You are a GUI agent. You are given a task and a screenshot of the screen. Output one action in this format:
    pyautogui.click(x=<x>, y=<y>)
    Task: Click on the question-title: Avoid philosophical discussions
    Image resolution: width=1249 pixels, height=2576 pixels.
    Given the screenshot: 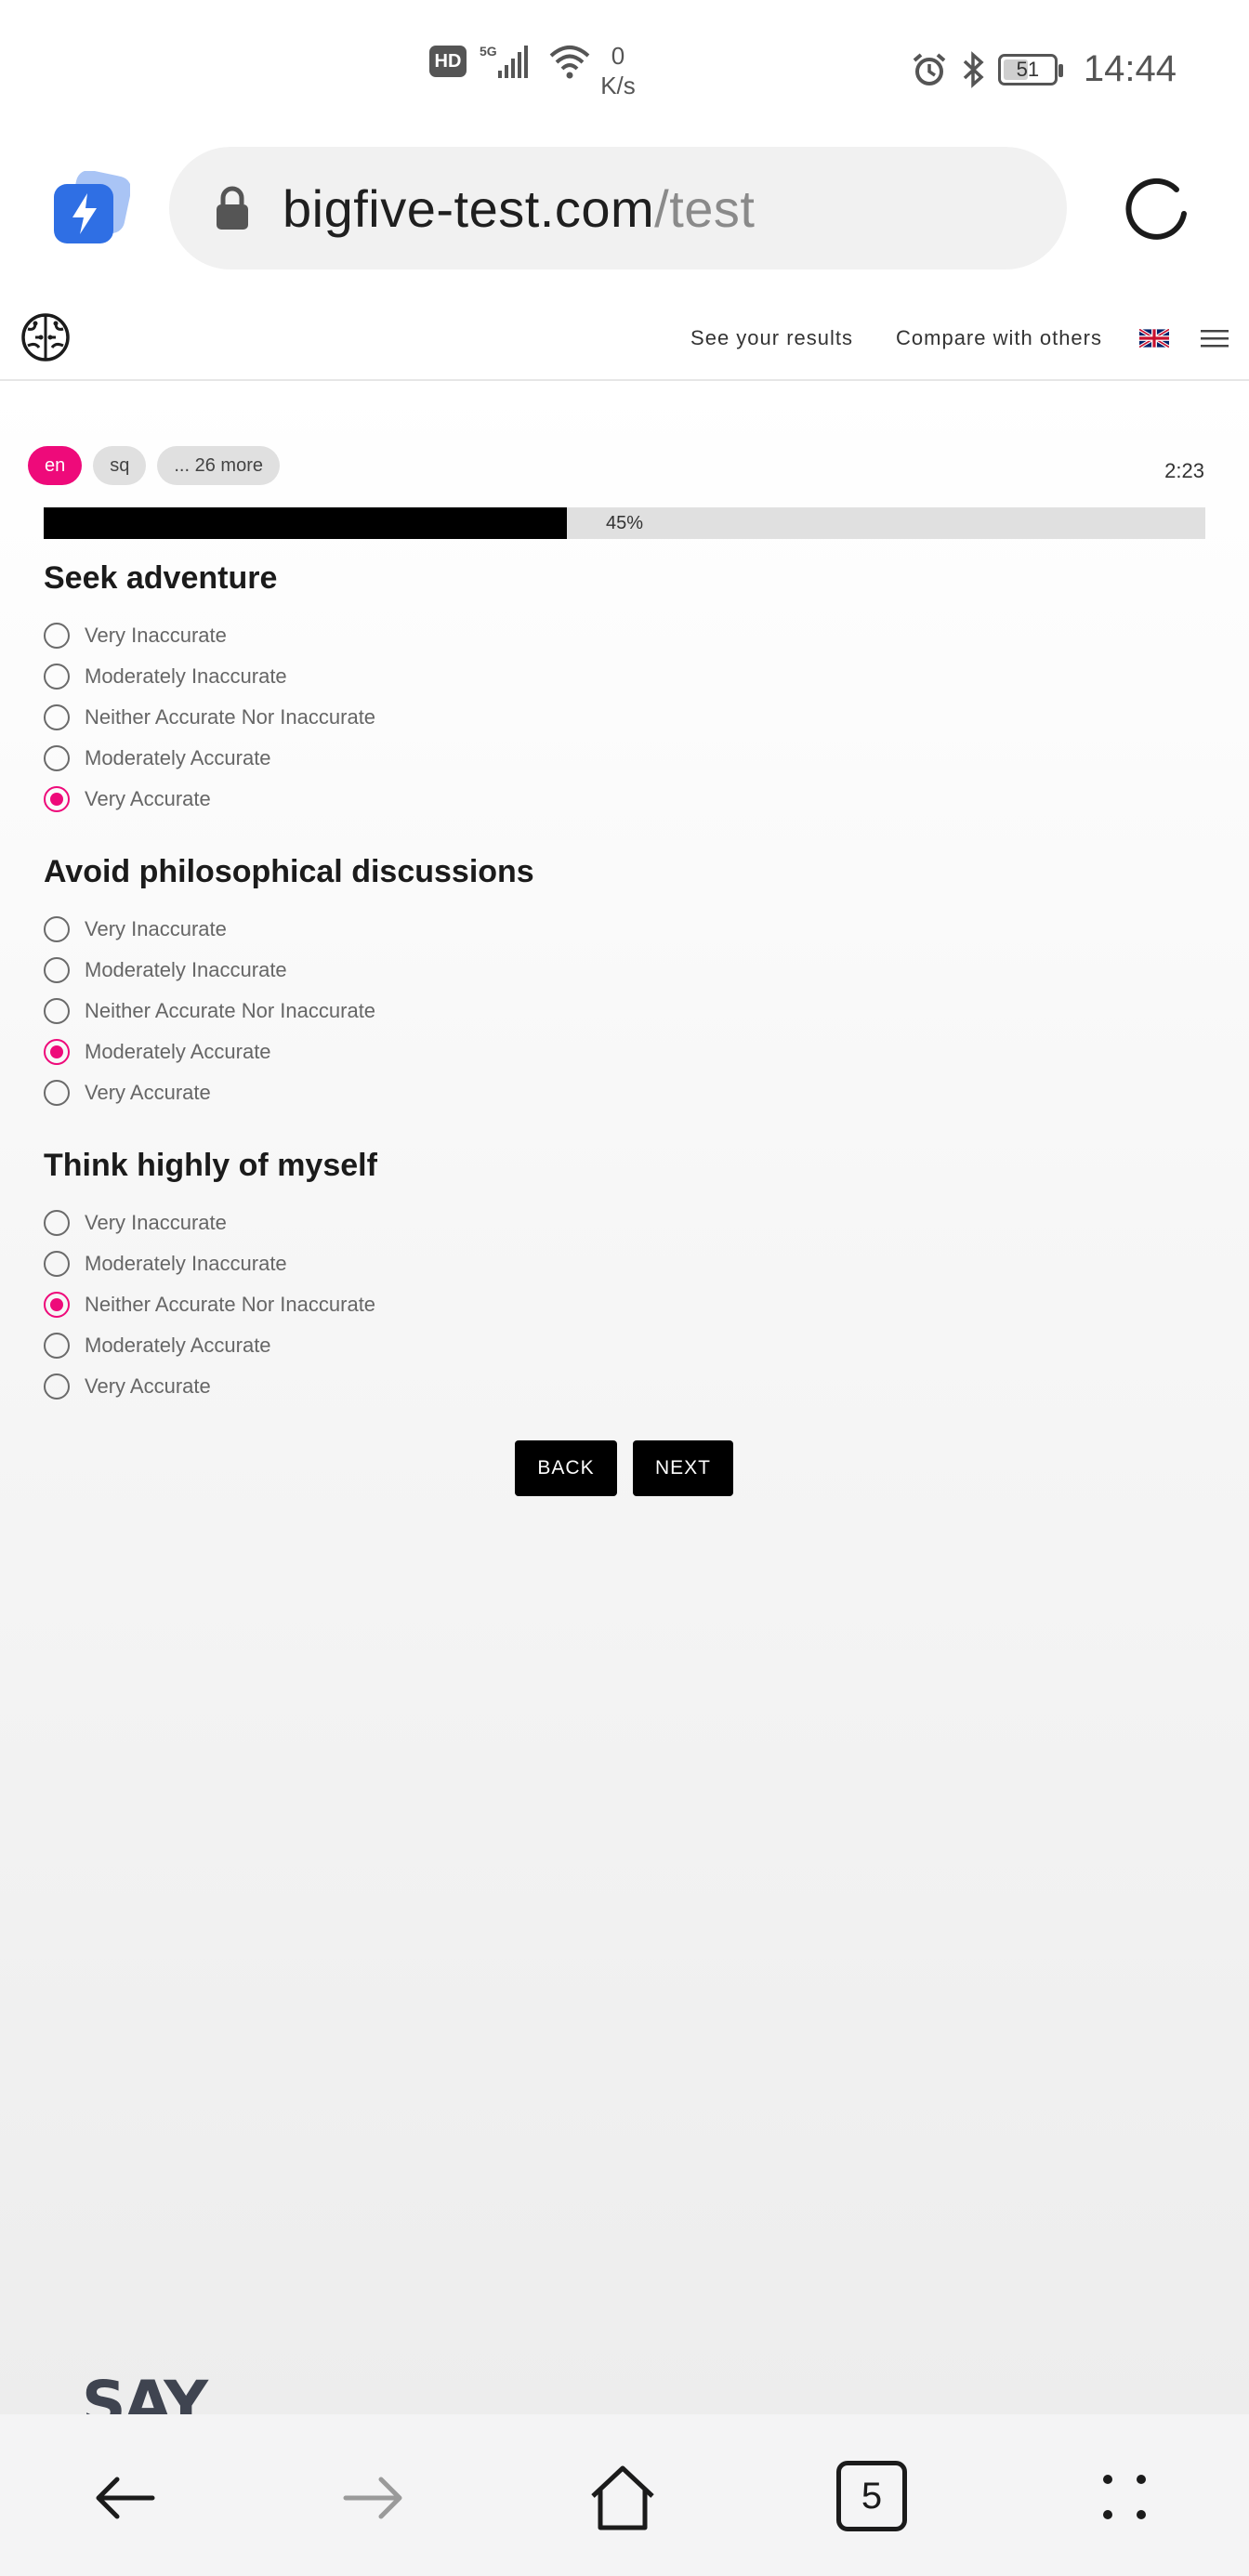 What is the action you would take?
    pyautogui.click(x=289, y=871)
    